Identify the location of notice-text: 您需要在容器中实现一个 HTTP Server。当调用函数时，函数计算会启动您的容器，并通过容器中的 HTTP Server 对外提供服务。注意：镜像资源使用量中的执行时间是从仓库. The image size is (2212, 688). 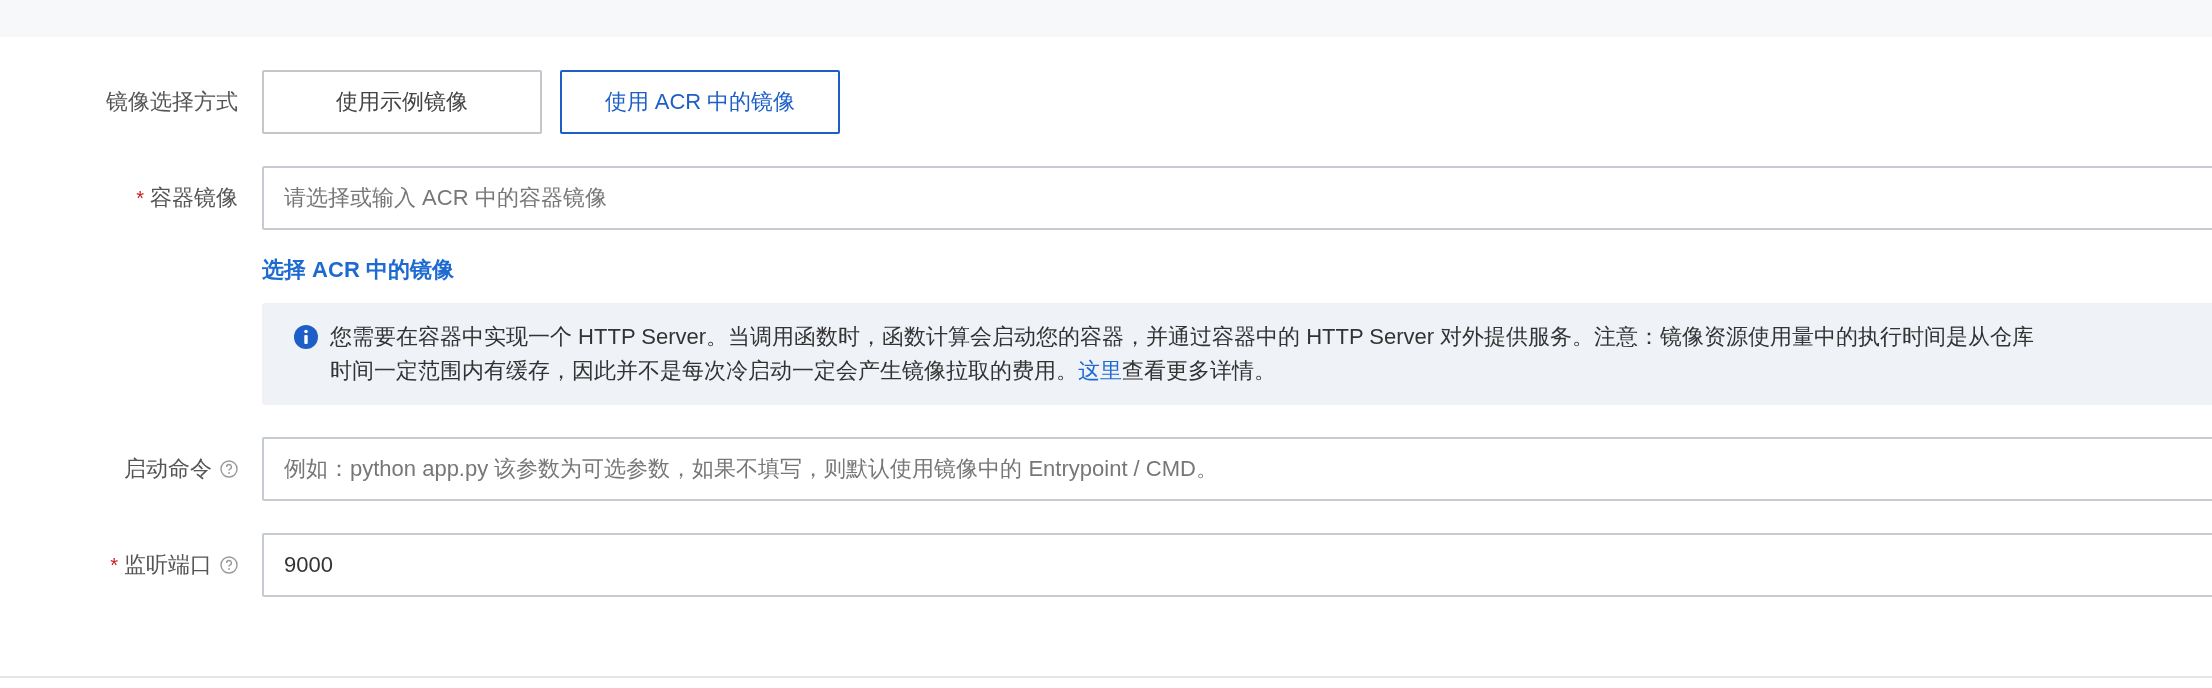
(1182, 337).